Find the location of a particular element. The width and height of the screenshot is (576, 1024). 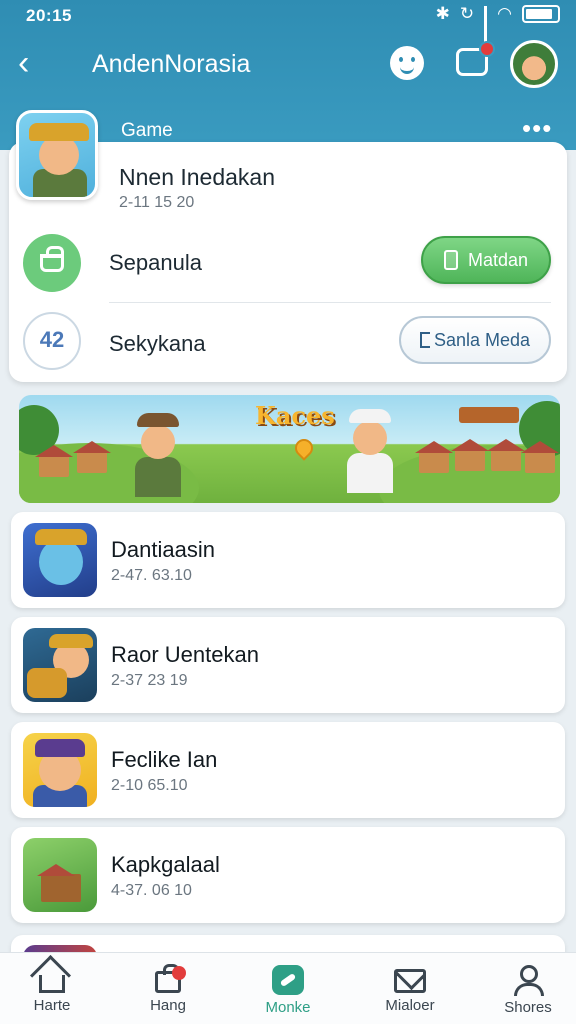

sync-icon: ↻ is located at coordinates (467, 13).